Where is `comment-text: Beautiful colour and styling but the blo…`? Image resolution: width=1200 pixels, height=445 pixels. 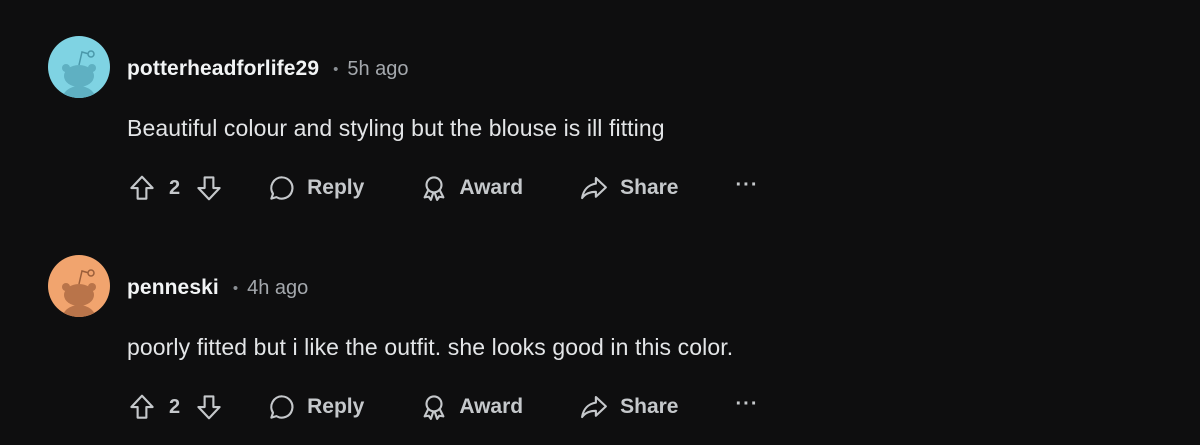
comment-text: Beautiful colour and styling but the blo… is located at coordinates (396, 128).